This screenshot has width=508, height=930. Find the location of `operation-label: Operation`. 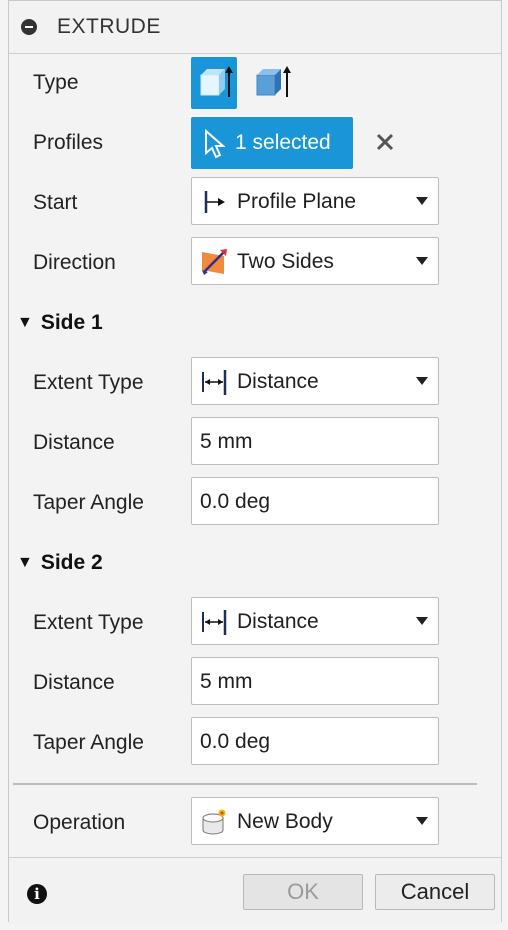

operation-label: Operation is located at coordinates (79, 822).